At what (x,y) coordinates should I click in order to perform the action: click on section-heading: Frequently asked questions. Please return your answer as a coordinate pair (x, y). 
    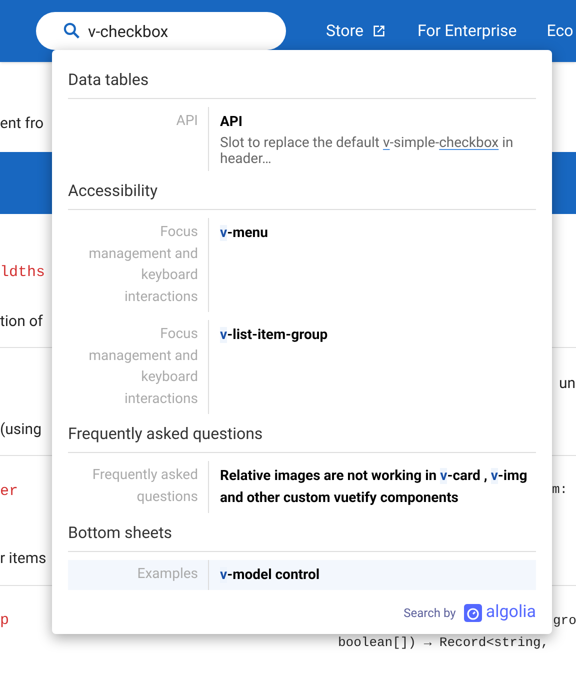
    Looking at the image, I should click on (302, 437).